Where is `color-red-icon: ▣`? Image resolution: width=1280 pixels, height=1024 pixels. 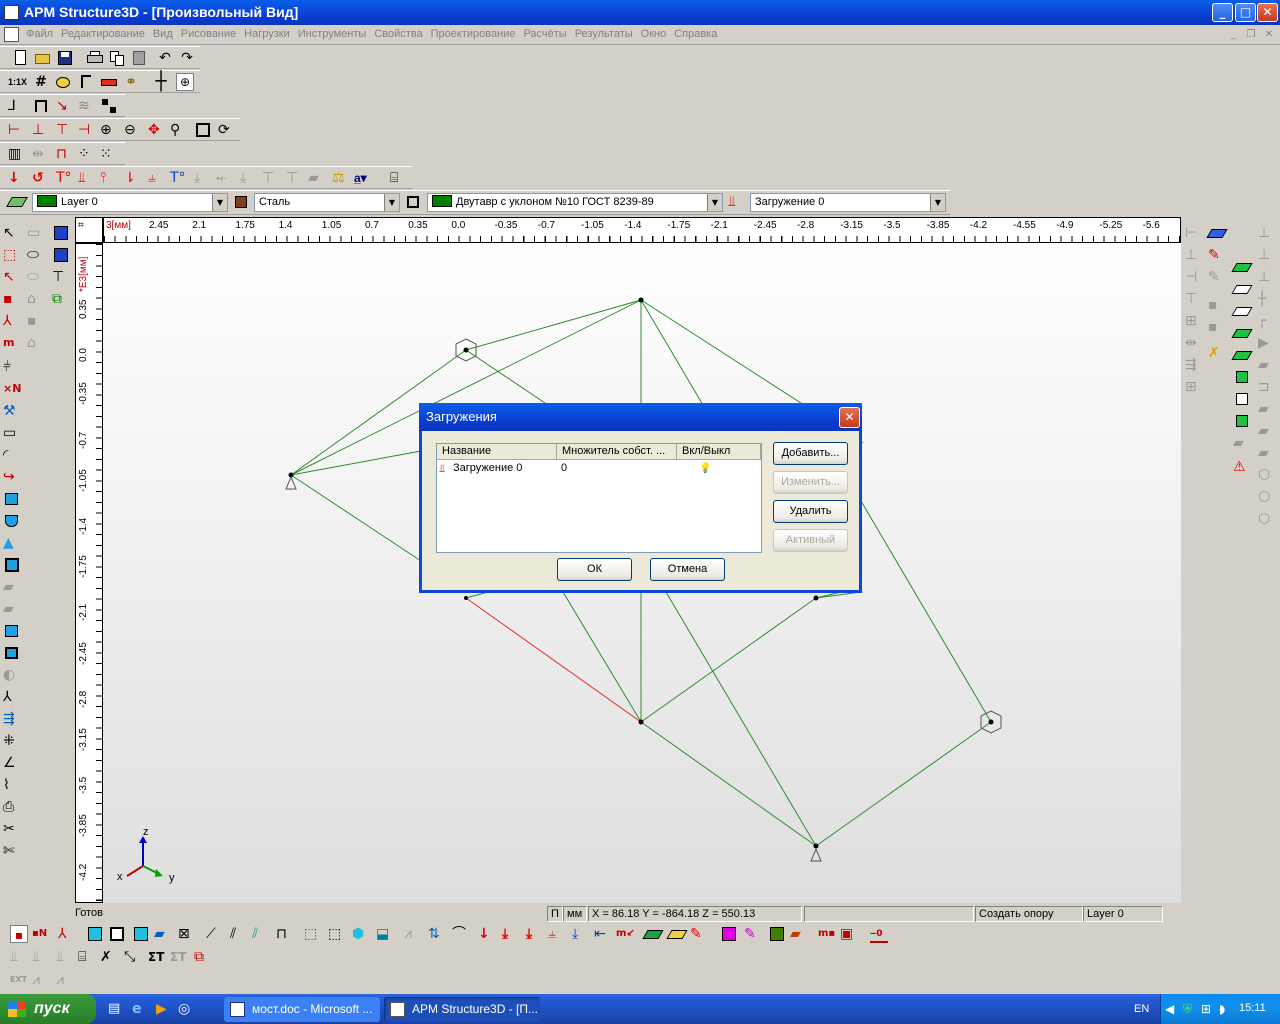
color-red-icon: ▣ is located at coordinates (849, 934).